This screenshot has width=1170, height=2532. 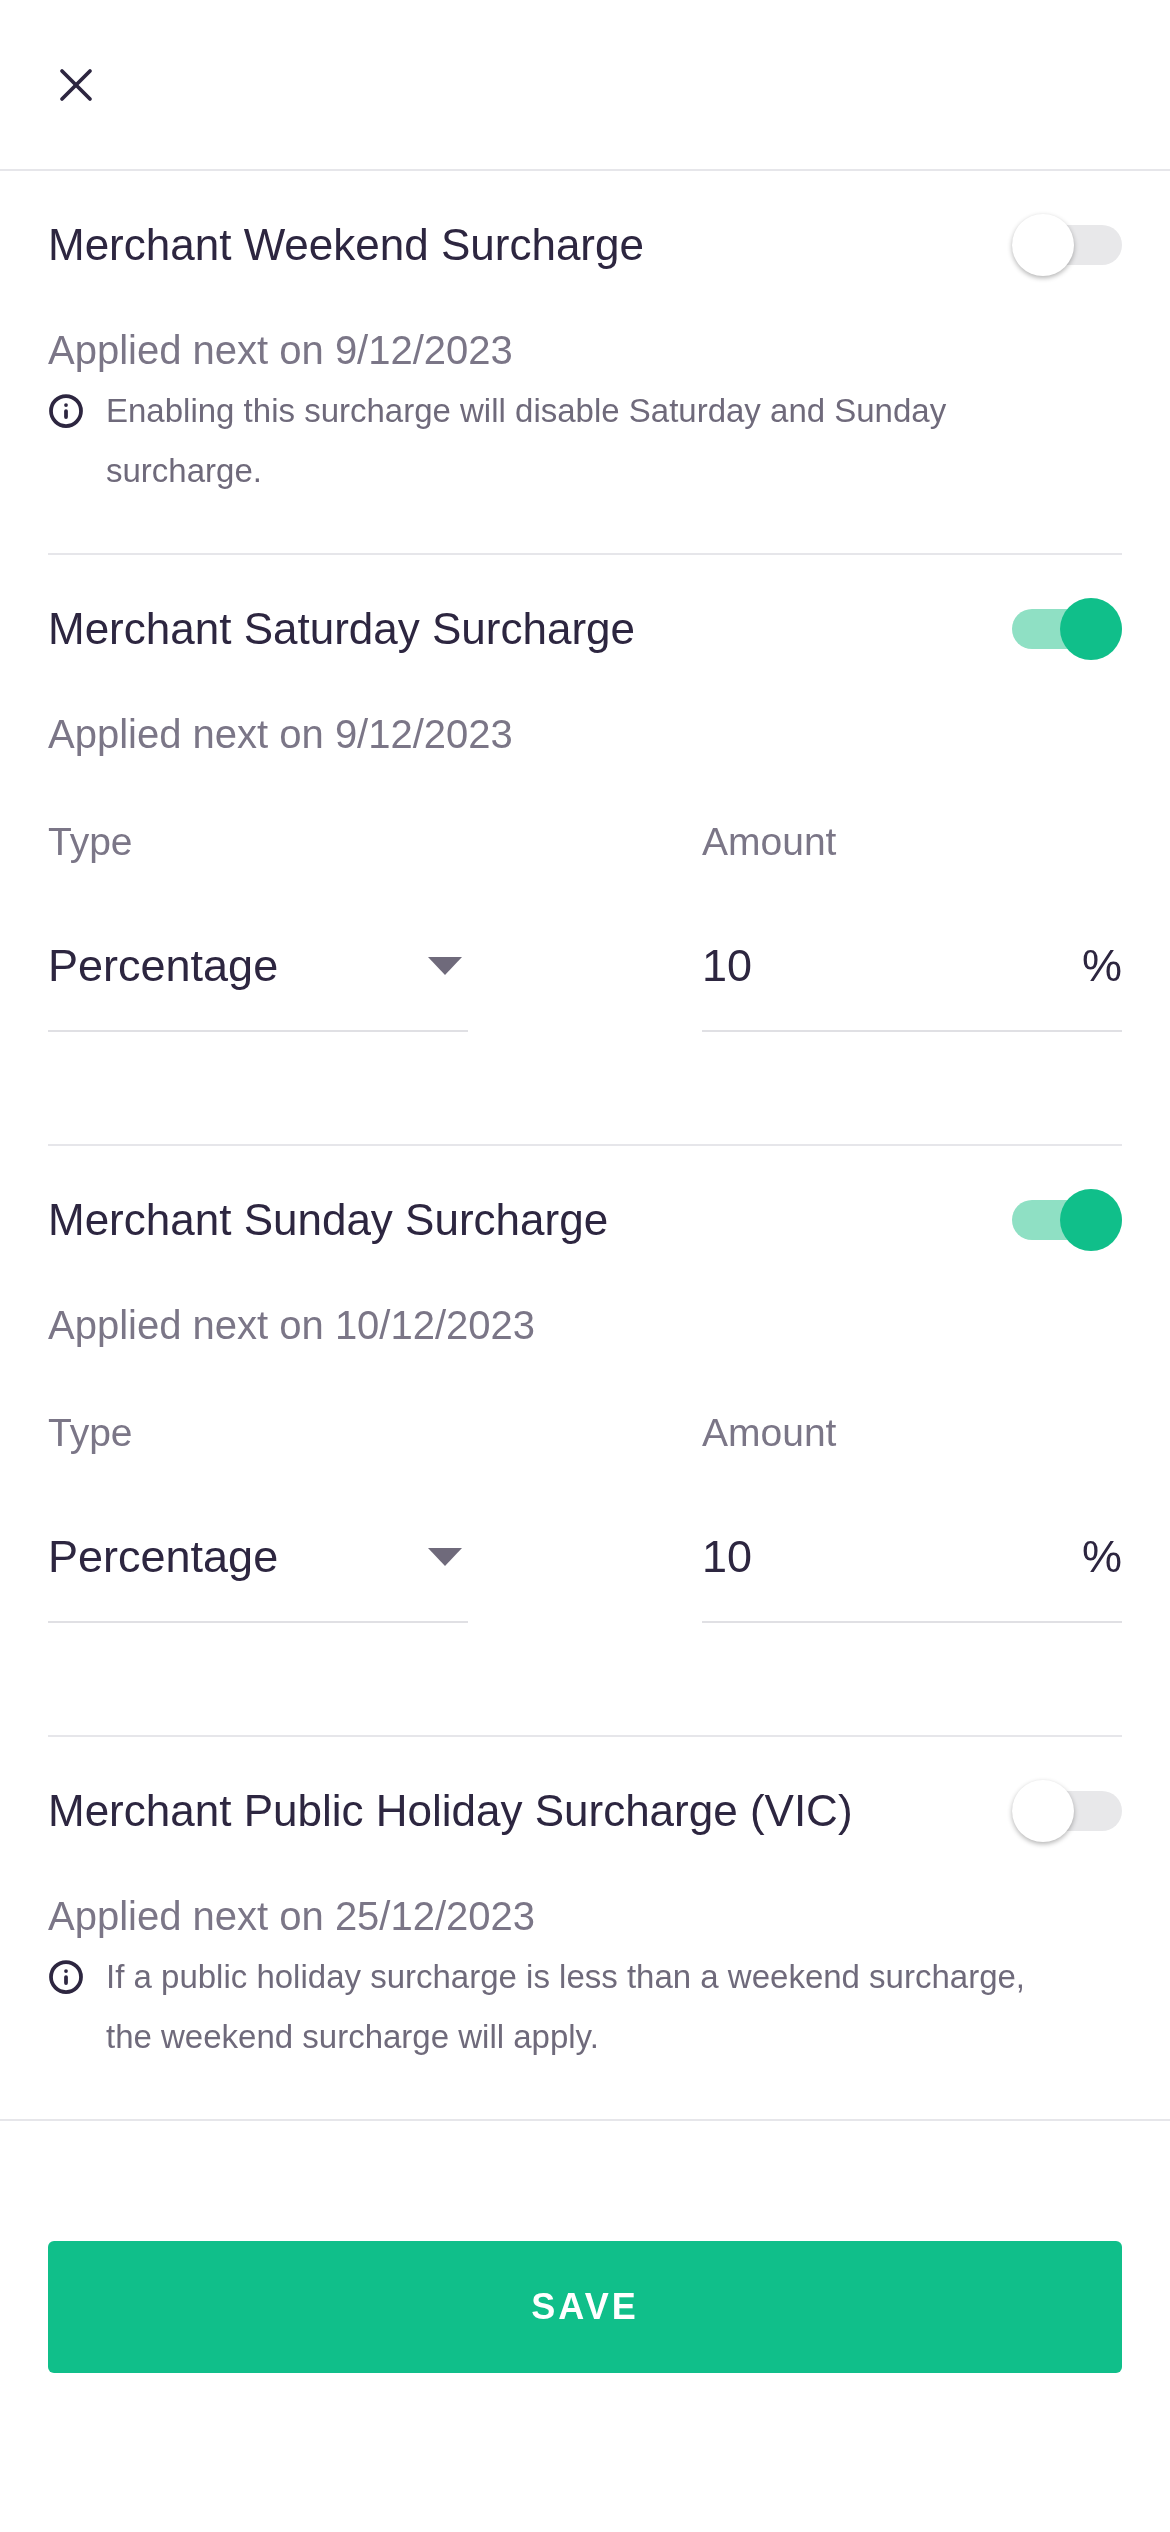 What do you see at coordinates (566, 2007) in the screenshot?
I see `info-text: If a public holiday surcharge is less than a weekend surcharge, the weekend surcharge will apply.` at bounding box center [566, 2007].